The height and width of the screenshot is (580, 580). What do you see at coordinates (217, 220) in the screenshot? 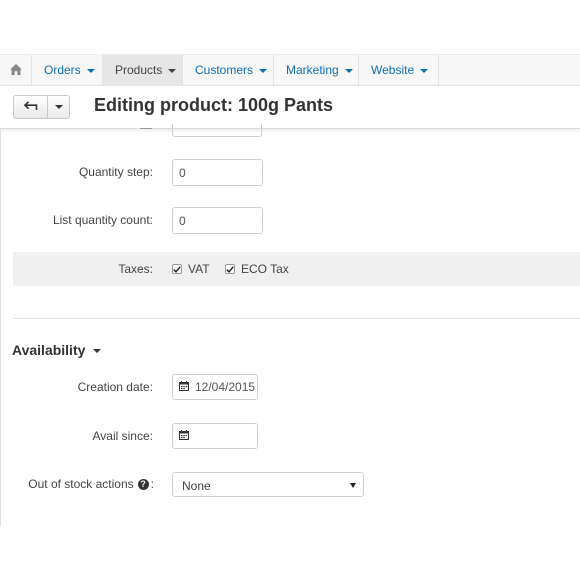
I see `list-quantity-count-input` at bounding box center [217, 220].